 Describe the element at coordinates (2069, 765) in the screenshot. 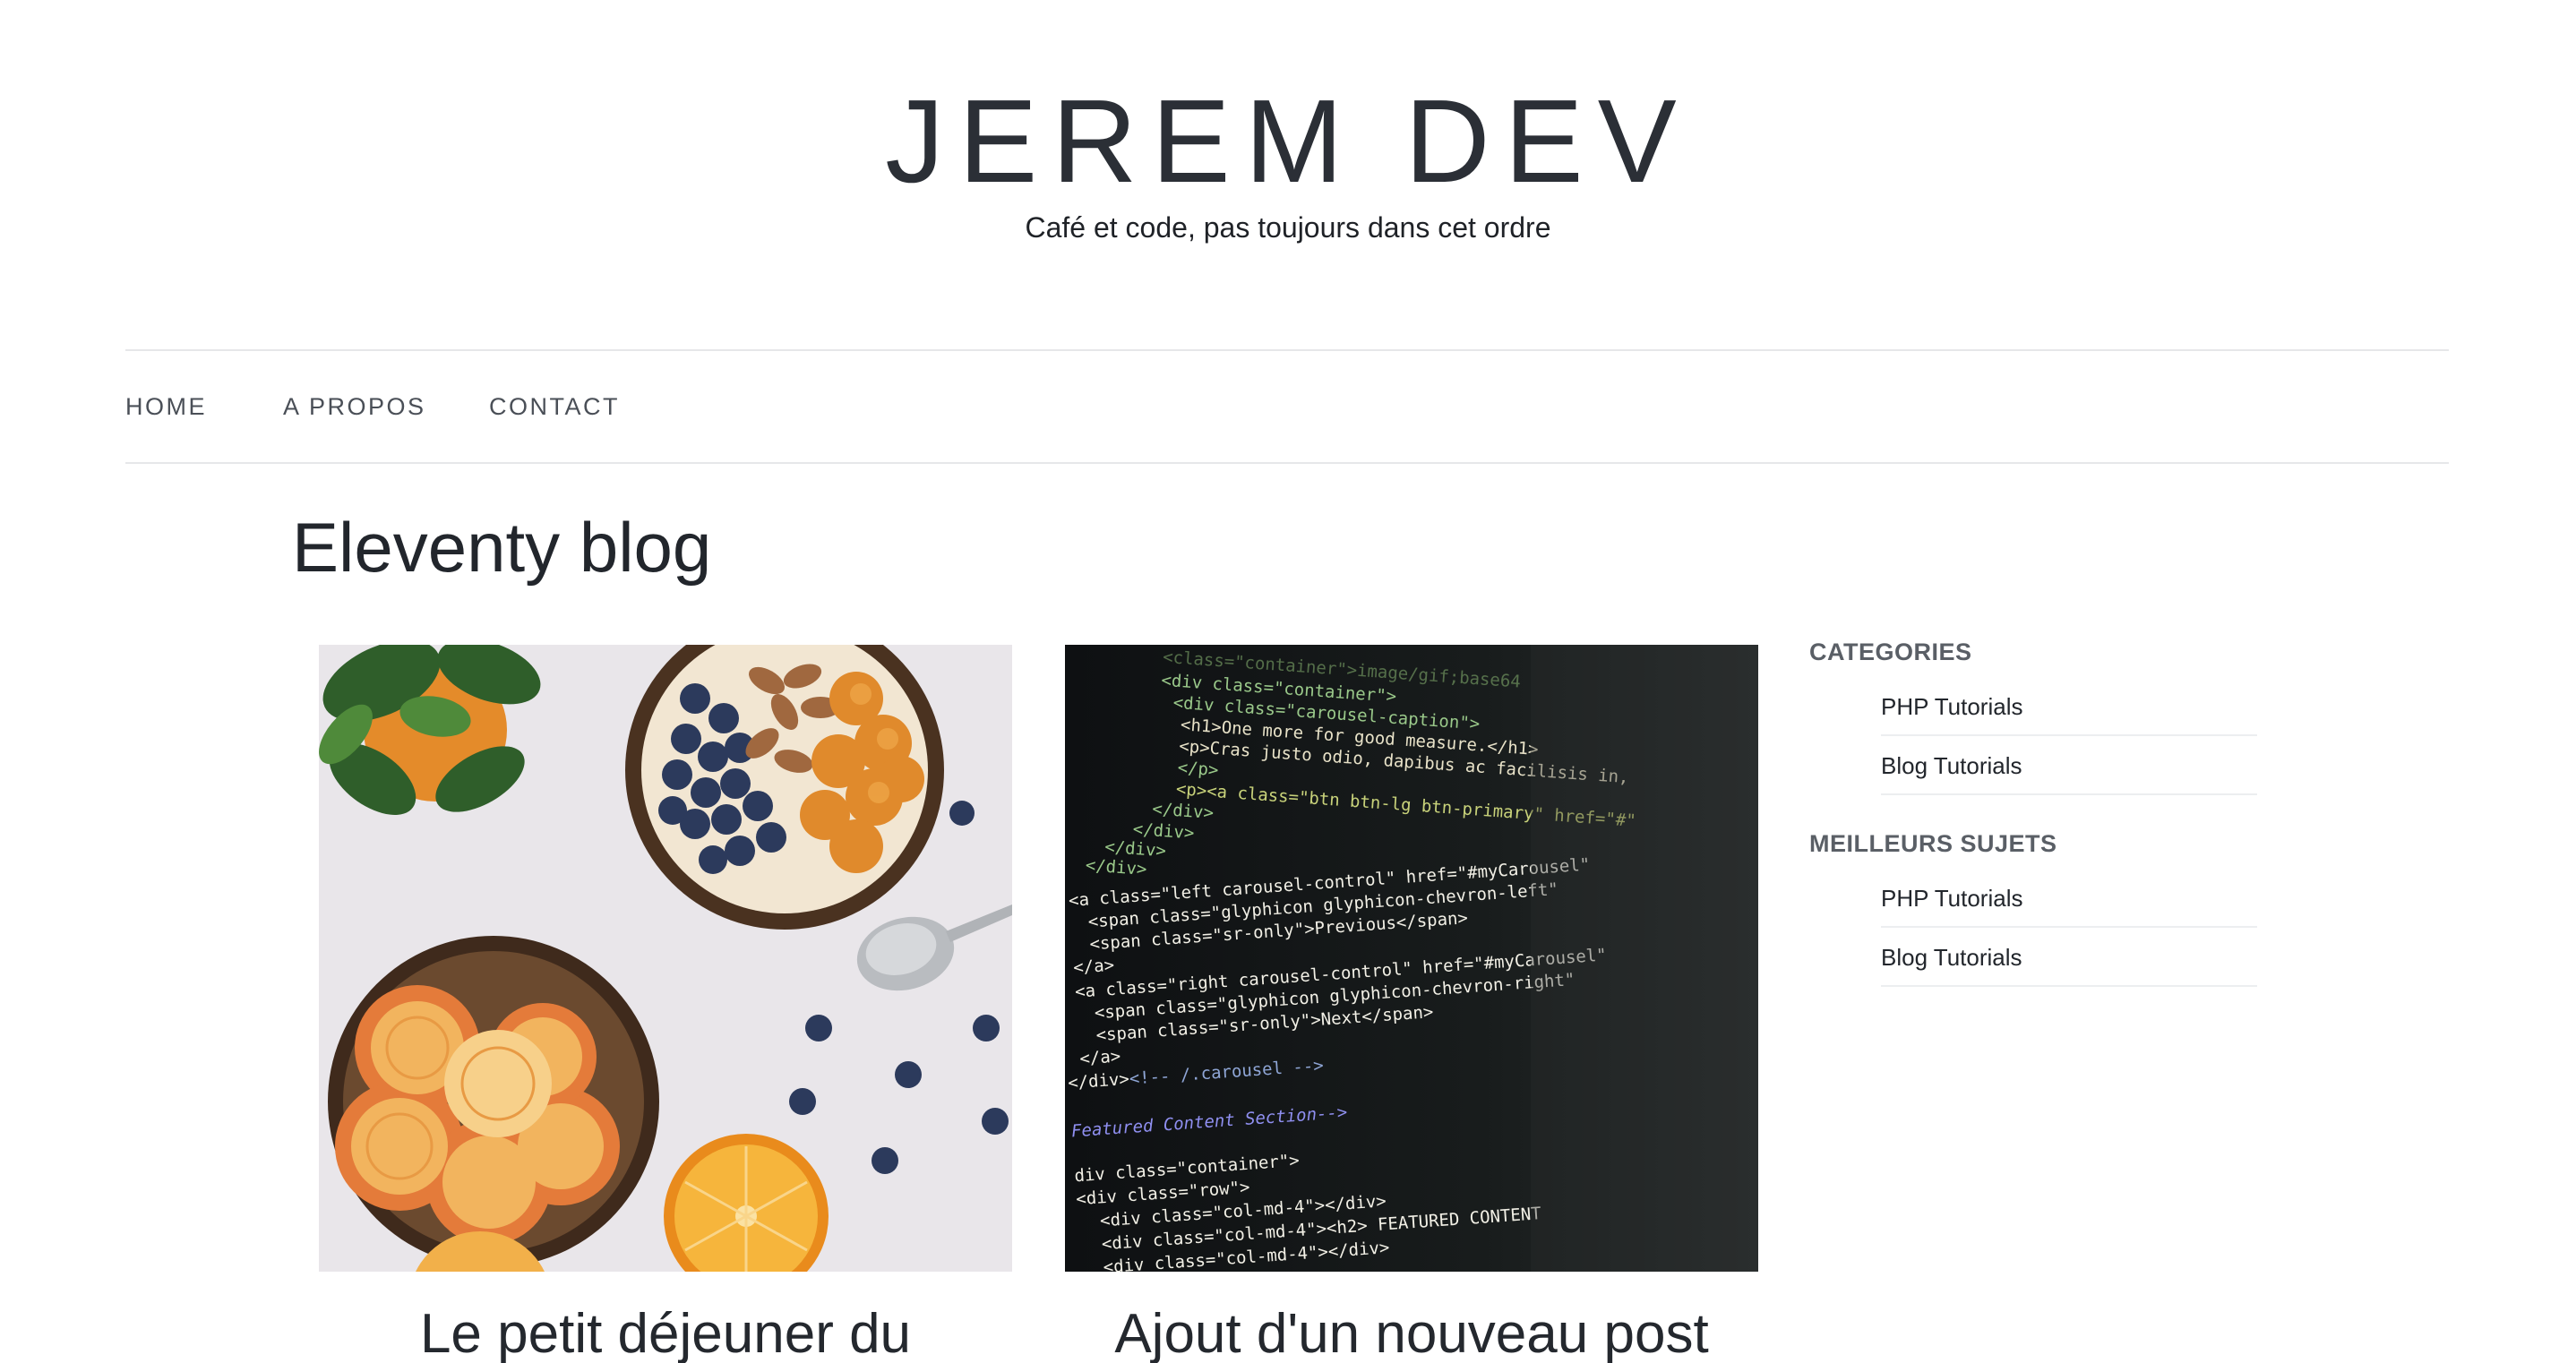

I see `category-link: Blog Tutorials` at that location.